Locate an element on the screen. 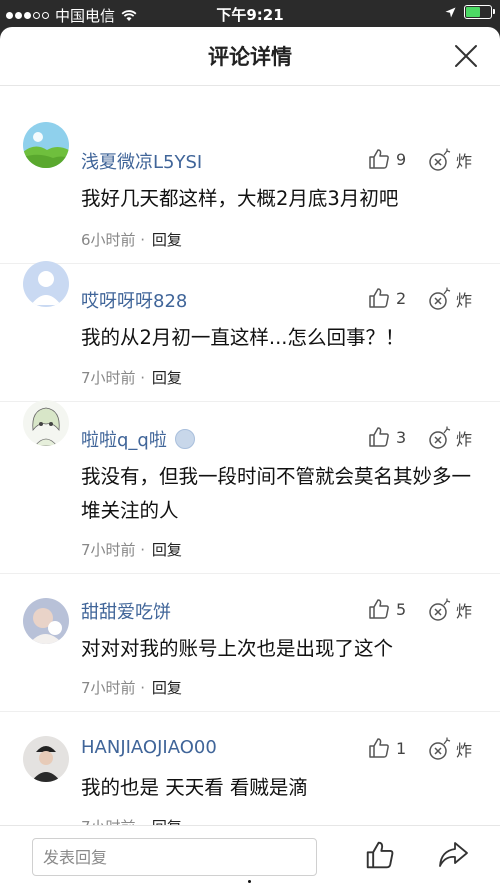  comment-username: 甜甜爱吃饼 is located at coordinates (126, 611).